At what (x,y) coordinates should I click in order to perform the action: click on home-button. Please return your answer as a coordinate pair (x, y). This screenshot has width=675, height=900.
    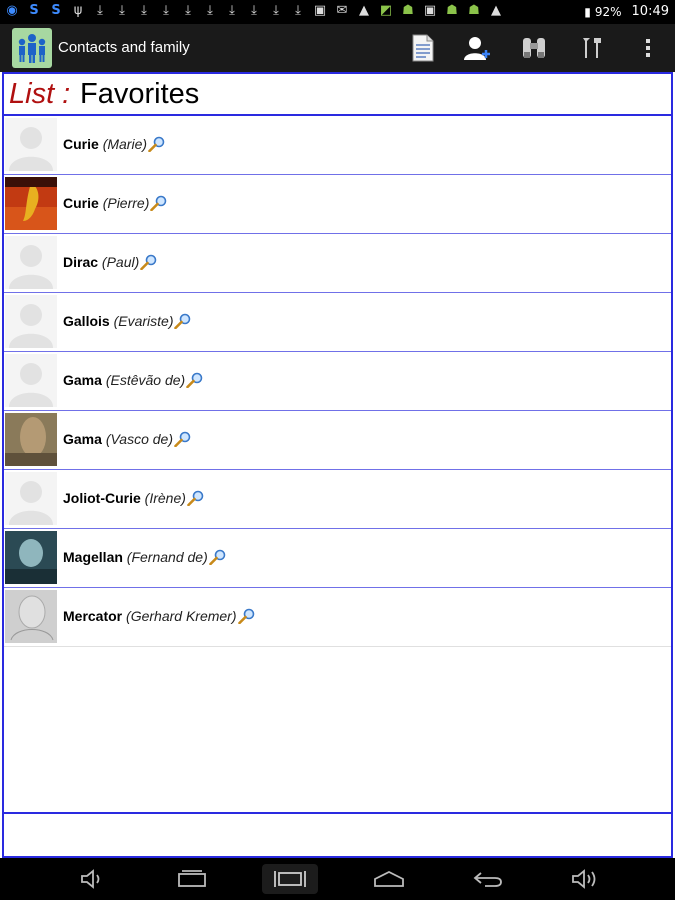
    Looking at the image, I should click on (389, 879).